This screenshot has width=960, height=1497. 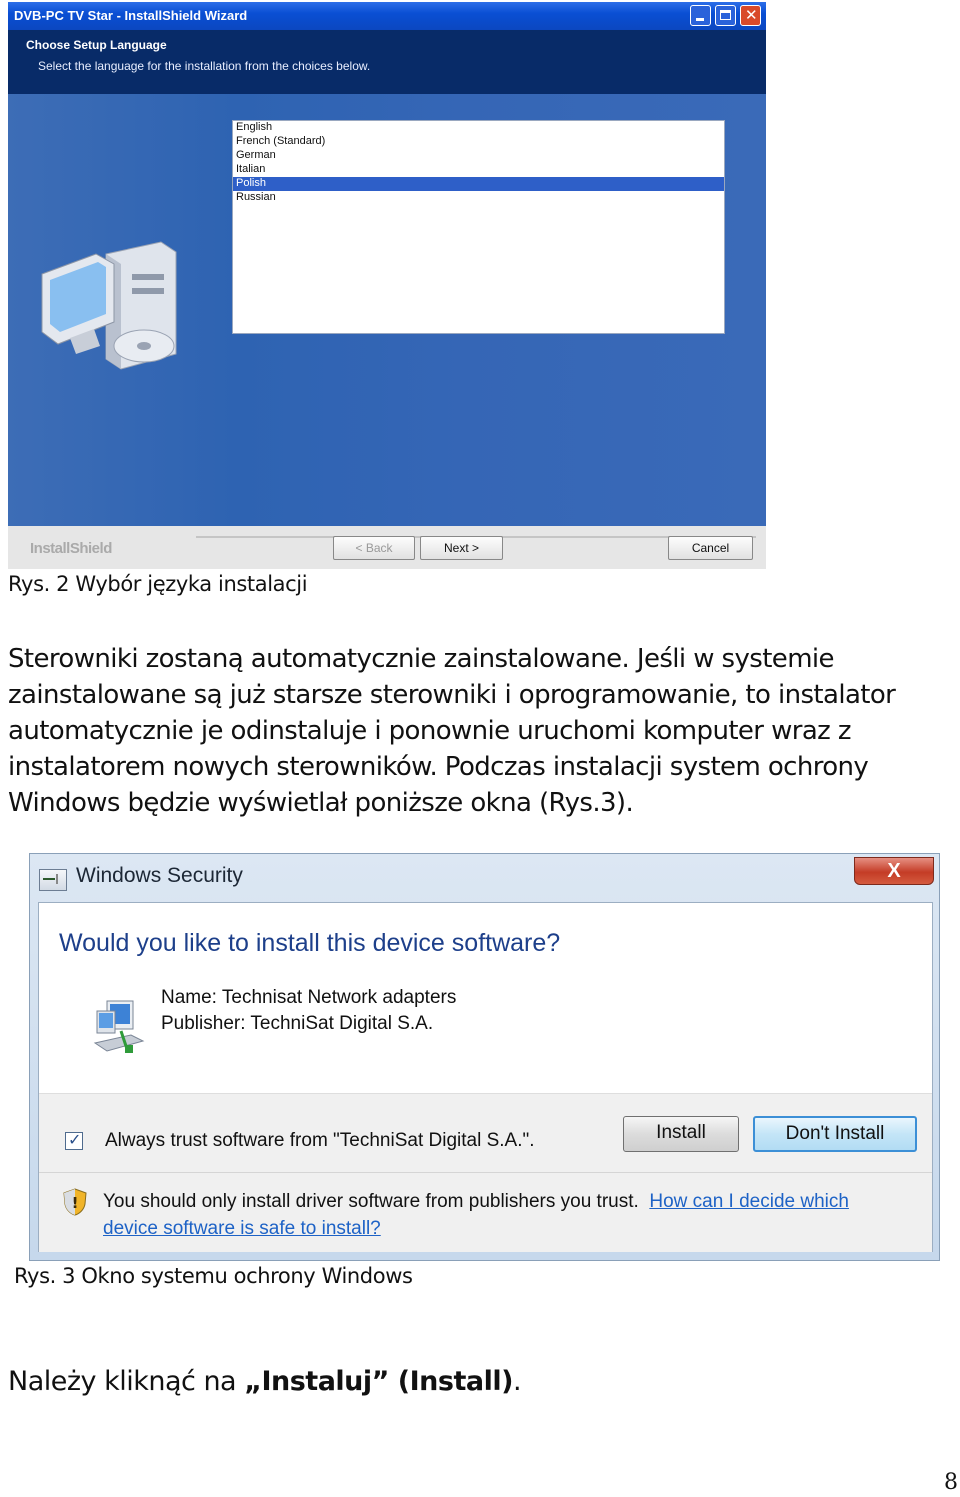 What do you see at coordinates (681, 1134) in the screenshot?
I see `install-button: Install` at bounding box center [681, 1134].